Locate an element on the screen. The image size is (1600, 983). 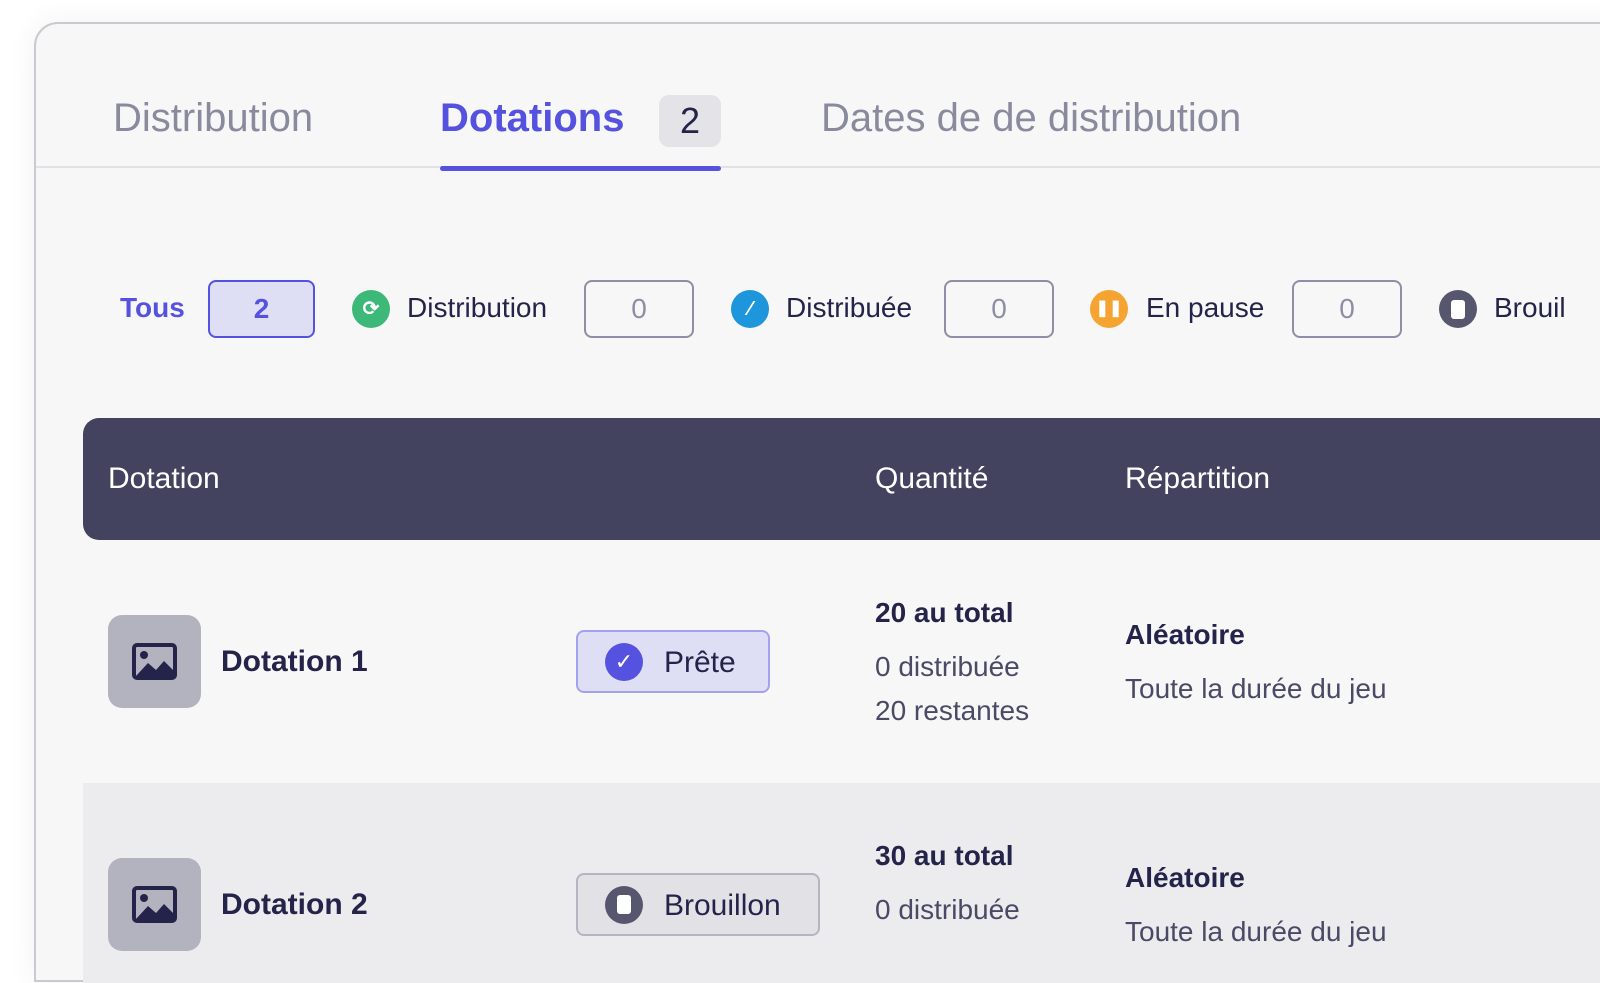
slash-icon: ⁄ is located at coordinates (750, 309).